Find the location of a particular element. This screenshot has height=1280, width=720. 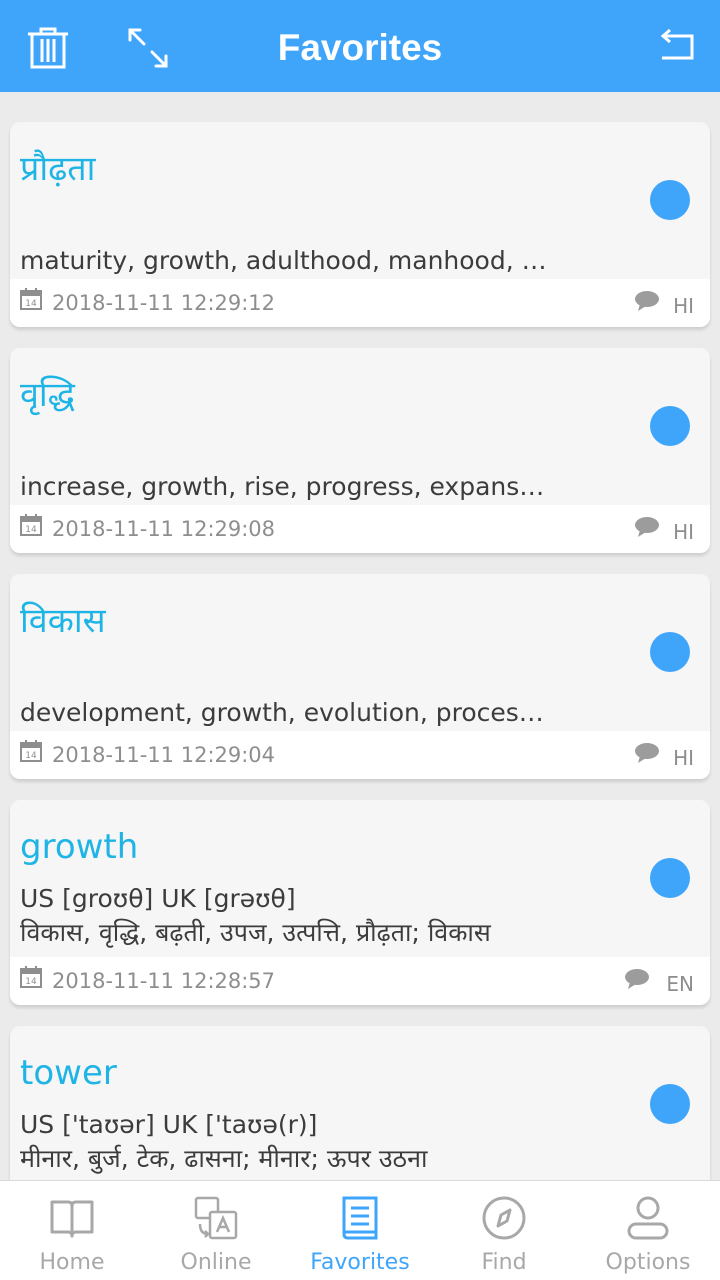

favorite-date: 2018-11-11 12:29:08 is located at coordinates (164, 529).